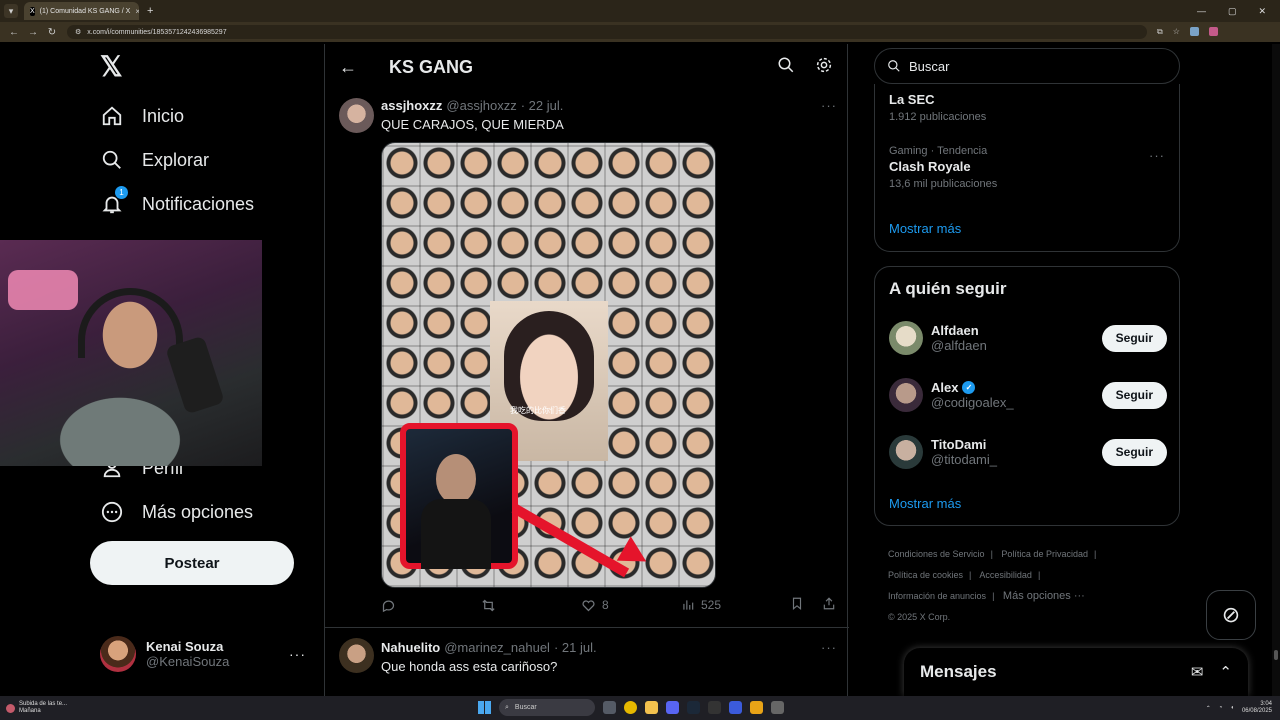 This screenshot has height=720, width=1280. I want to click on search-icon, so click(786, 67).